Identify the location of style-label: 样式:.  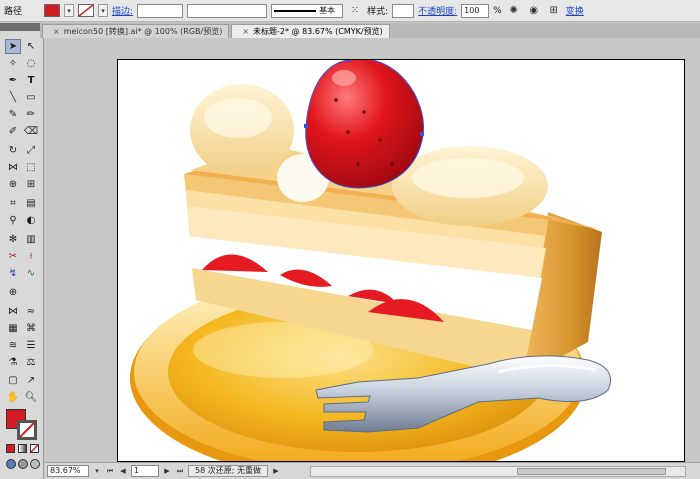
(378, 12).